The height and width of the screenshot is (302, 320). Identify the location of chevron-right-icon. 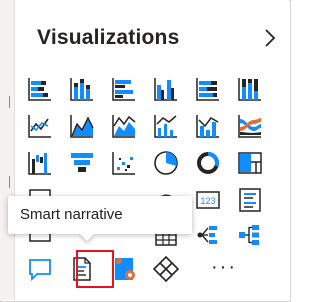
(270, 38).